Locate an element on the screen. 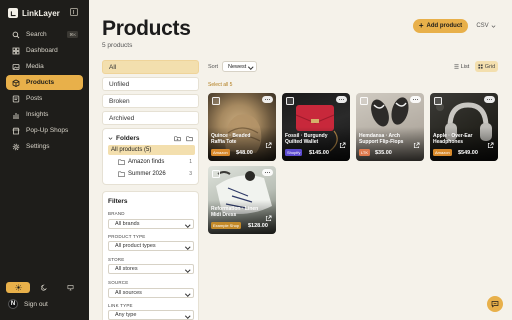  grid-icon is located at coordinates (480, 66).